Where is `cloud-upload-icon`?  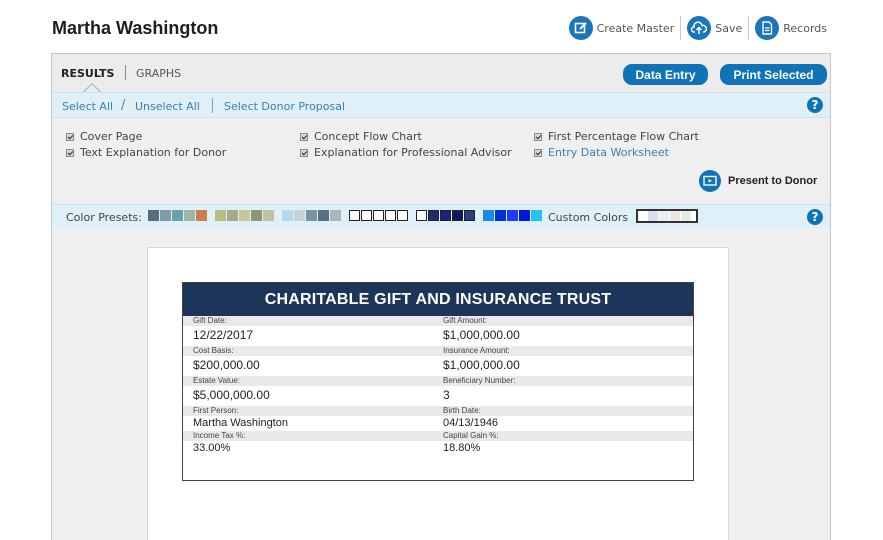
cloud-upload-icon is located at coordinates (699, 28).